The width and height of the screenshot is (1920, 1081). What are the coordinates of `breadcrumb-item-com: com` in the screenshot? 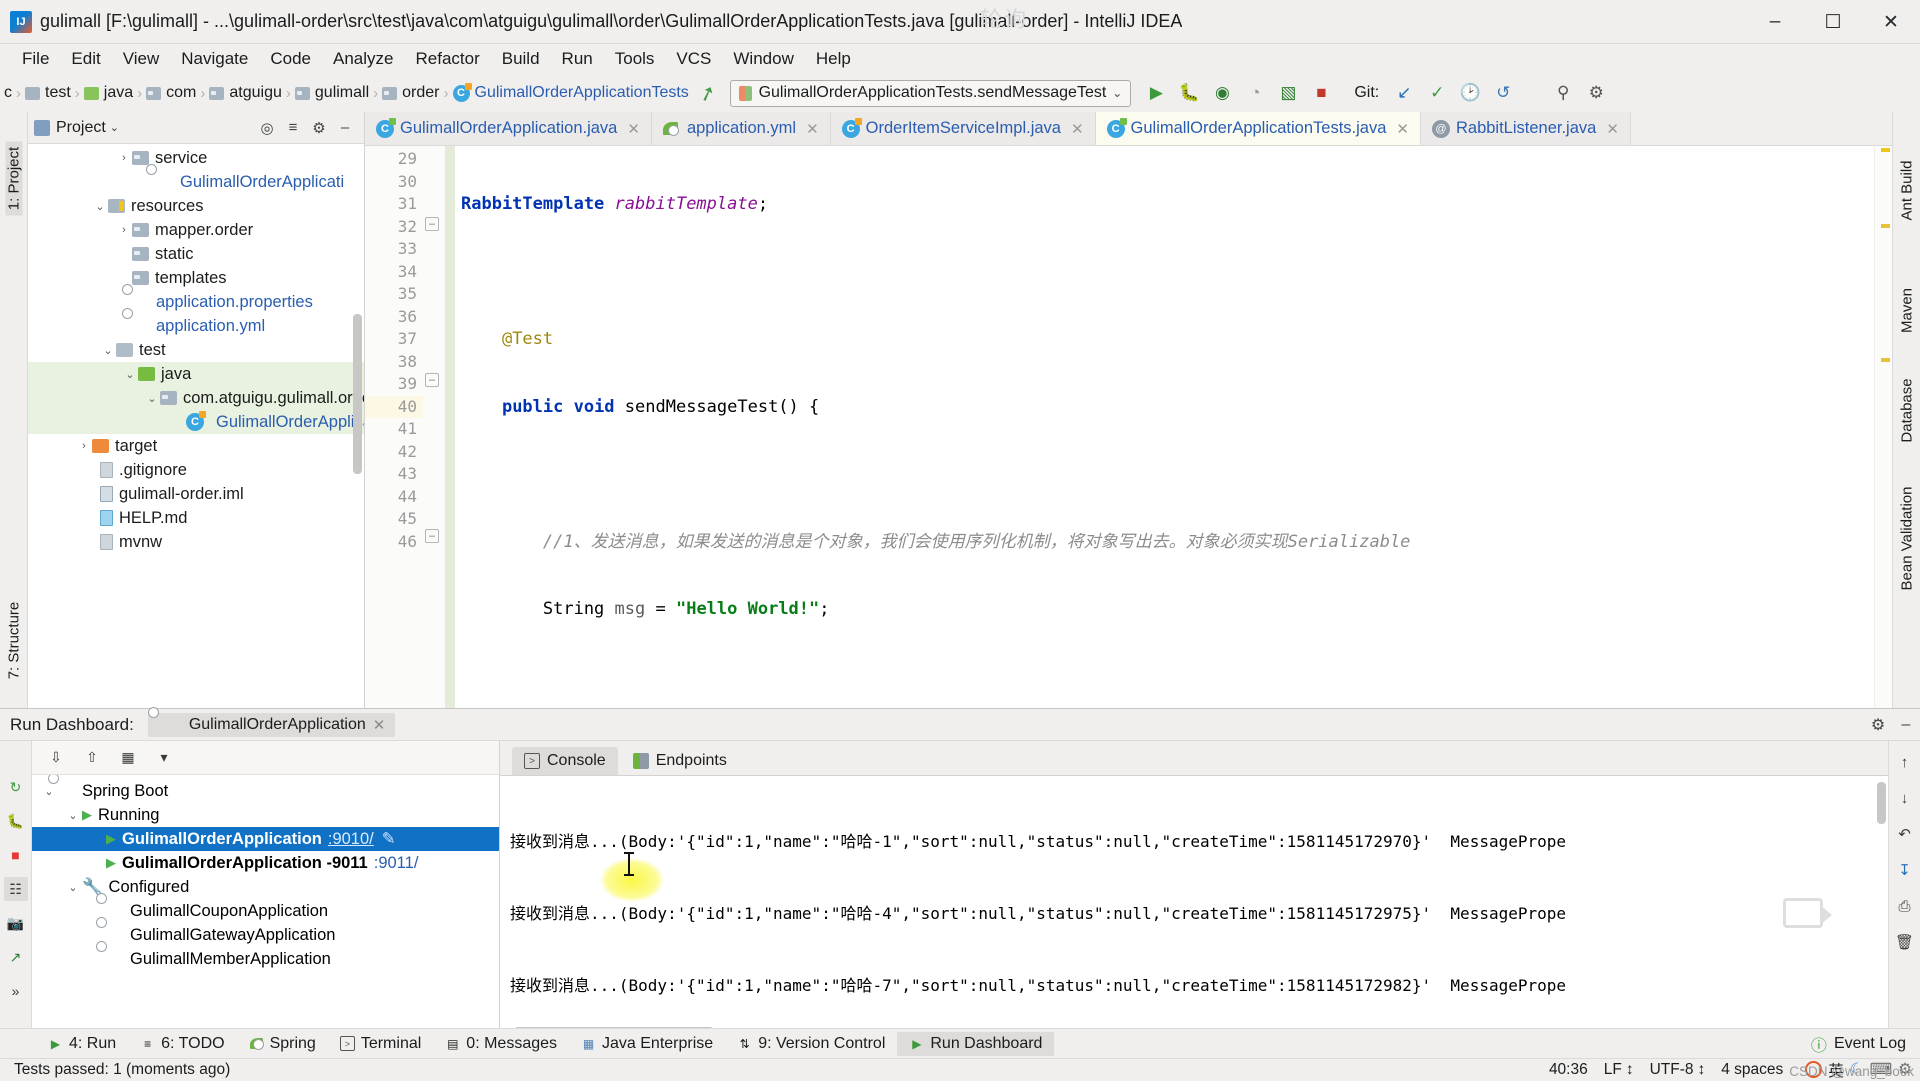 It's located at (181, 93).